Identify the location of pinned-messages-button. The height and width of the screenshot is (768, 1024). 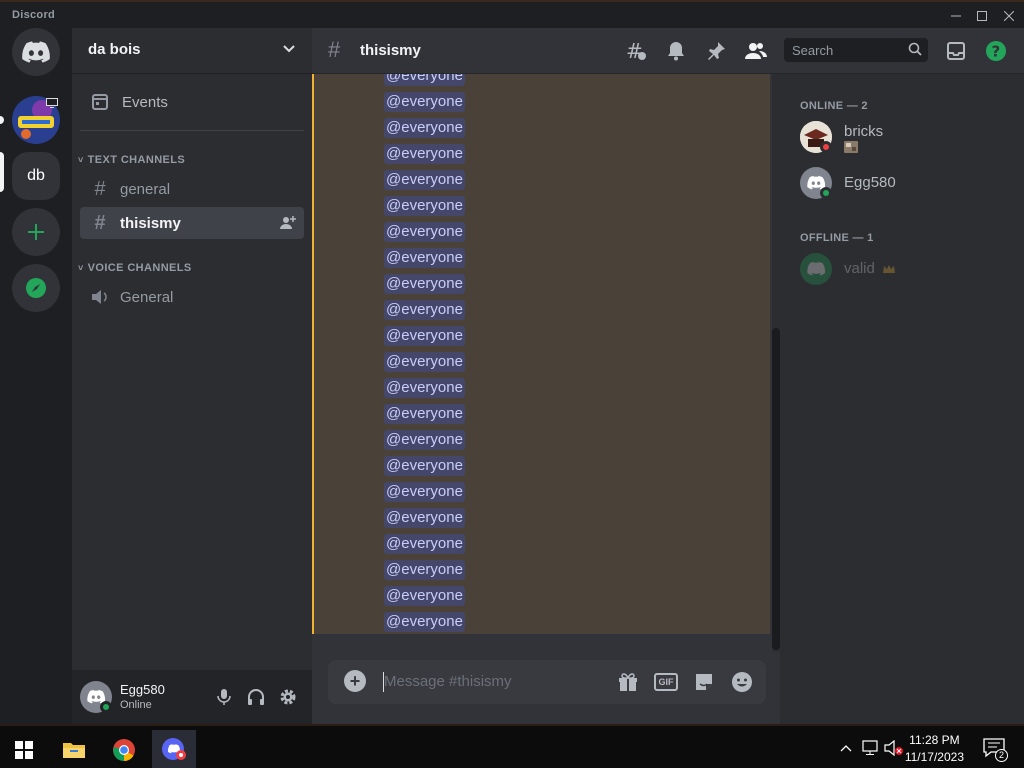
(716, 51).